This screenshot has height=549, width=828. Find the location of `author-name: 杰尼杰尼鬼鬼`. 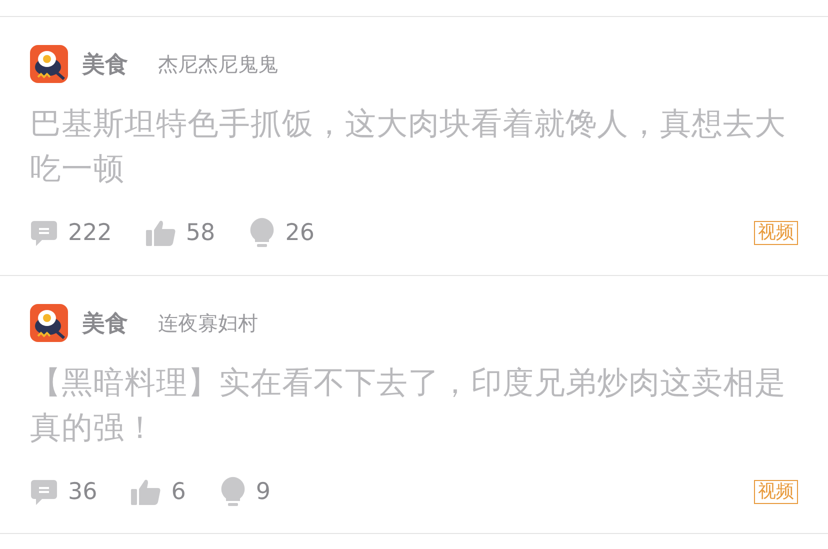

author-name: 杰尼杰尼鬼鬼 is located at coordinates (218, 64).